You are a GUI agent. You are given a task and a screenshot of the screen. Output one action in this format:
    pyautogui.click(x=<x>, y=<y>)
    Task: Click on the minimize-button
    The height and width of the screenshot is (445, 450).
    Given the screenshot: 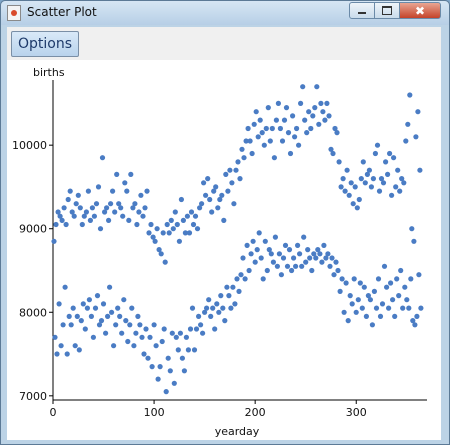 What is the action you would take?
    pyautogui.click(x=362, y=10)
    